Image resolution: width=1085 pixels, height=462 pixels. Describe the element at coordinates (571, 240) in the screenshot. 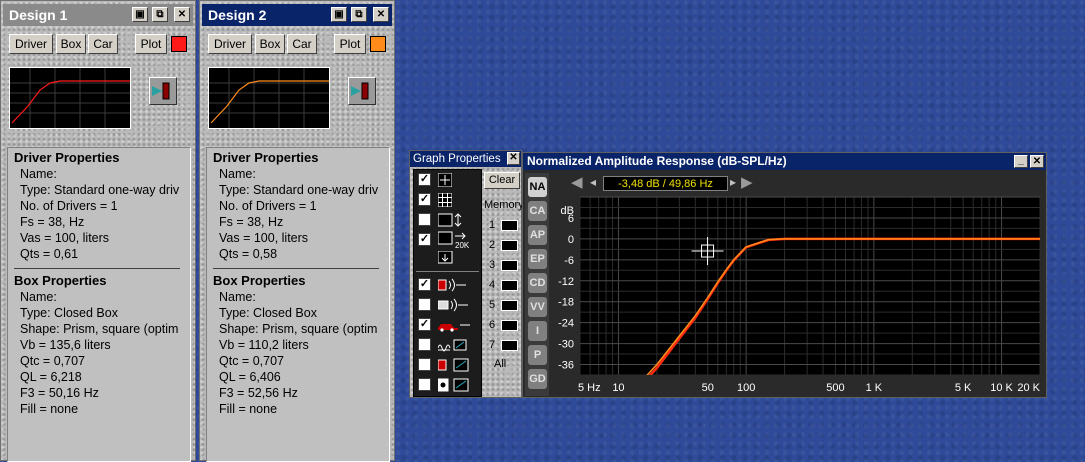

I see `y-tick-label: 0` at that location.